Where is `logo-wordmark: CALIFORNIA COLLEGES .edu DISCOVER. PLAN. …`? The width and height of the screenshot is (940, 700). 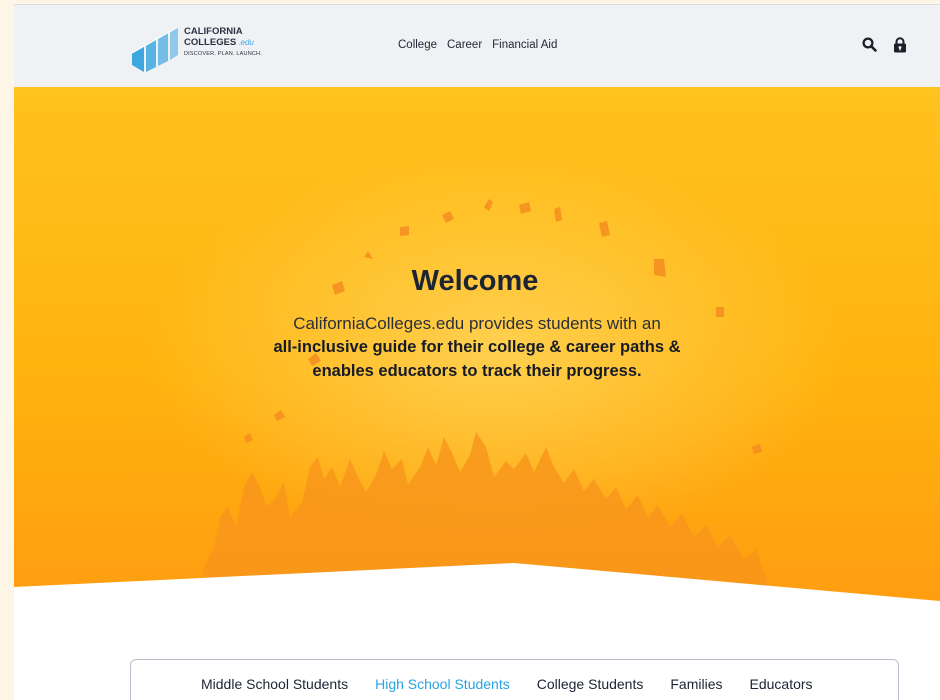 logo-wordmark: CALIFORNIA COLLEGES .edu DISCOVER. PLAN. … is located at coordinates (223, 41).